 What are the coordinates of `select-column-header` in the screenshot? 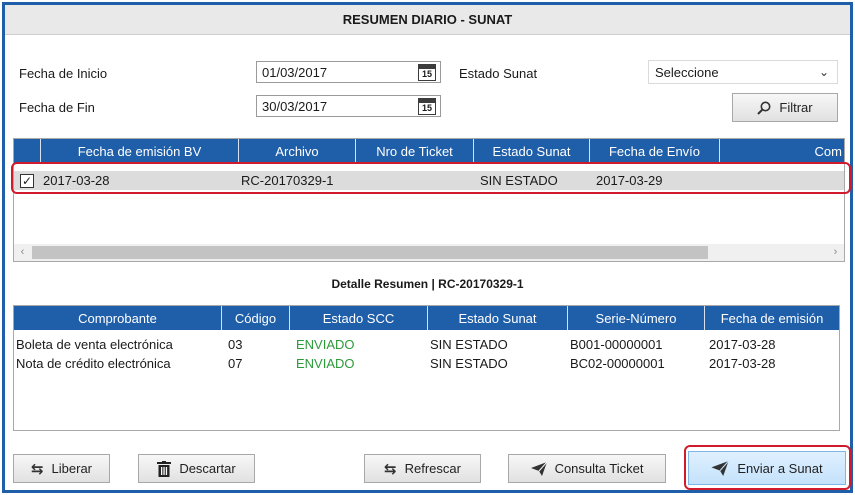 It's located at (27, 151).